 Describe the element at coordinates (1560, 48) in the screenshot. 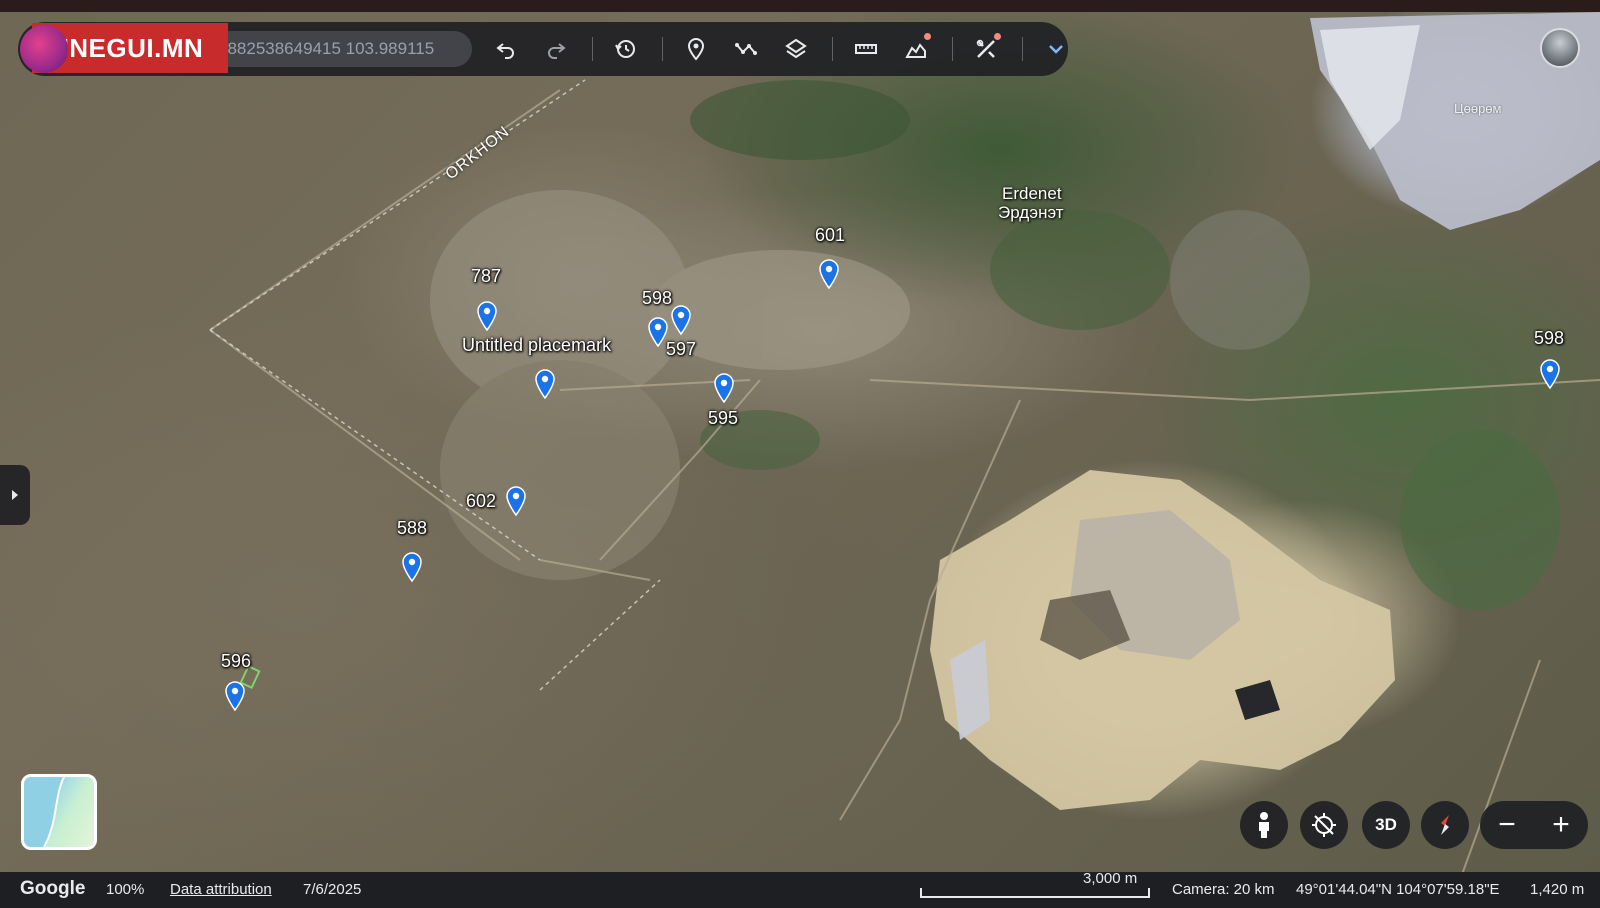

I see `account-avatar` at that location.